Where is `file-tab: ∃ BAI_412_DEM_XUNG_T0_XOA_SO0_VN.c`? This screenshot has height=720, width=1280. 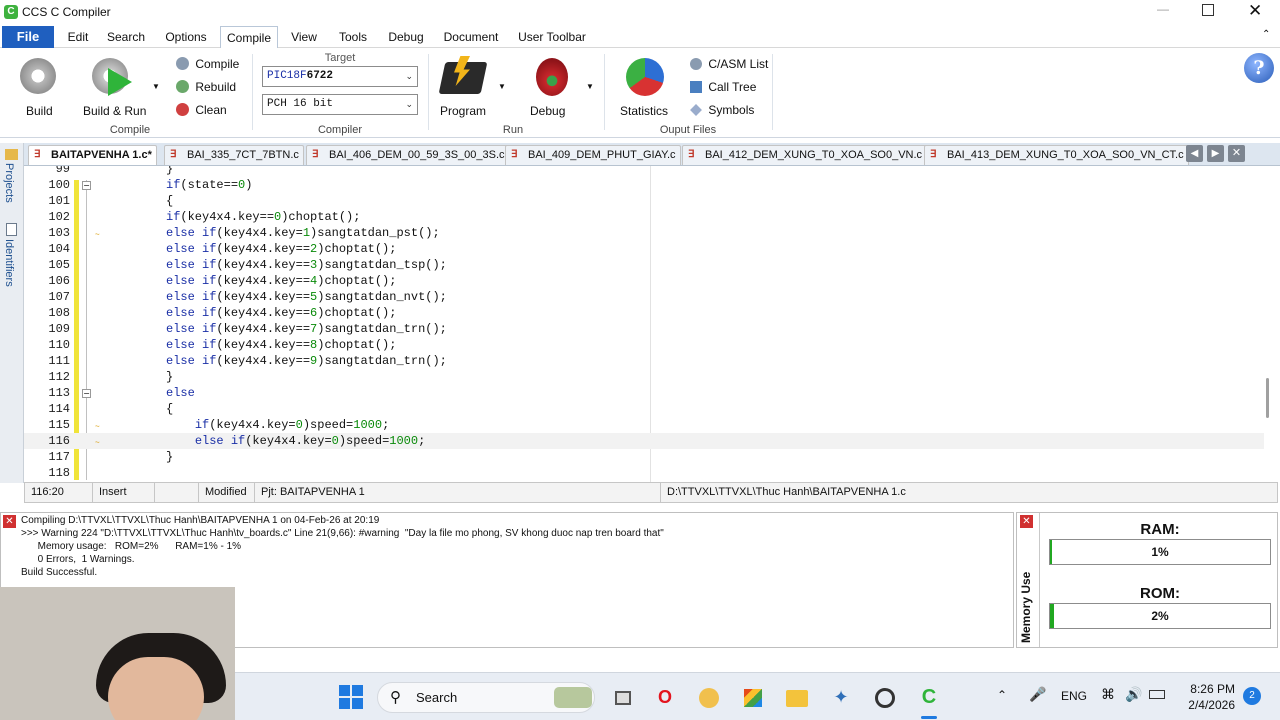 file-tab: ∃ BAI_412_DEM_XUNG_T0_XOA_SO0_VN.c is located at coordinates (805, 155).